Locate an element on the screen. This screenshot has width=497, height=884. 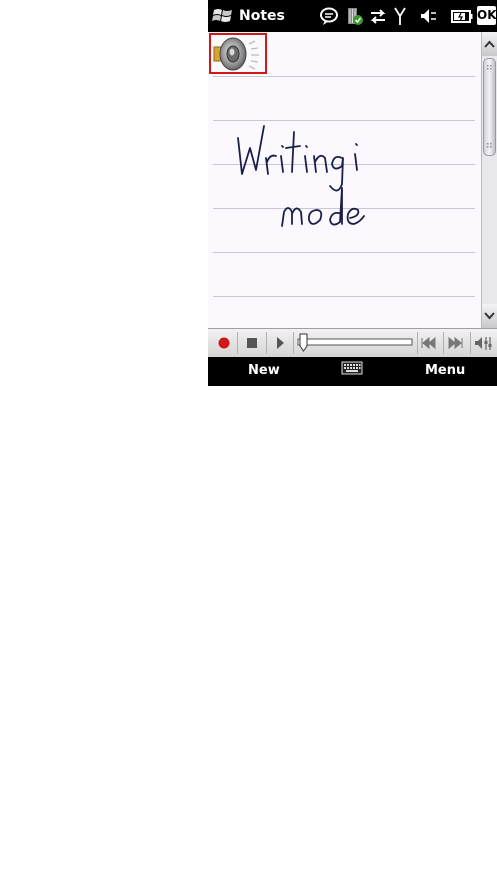
grip-icon is located at coordinates (489, 106).